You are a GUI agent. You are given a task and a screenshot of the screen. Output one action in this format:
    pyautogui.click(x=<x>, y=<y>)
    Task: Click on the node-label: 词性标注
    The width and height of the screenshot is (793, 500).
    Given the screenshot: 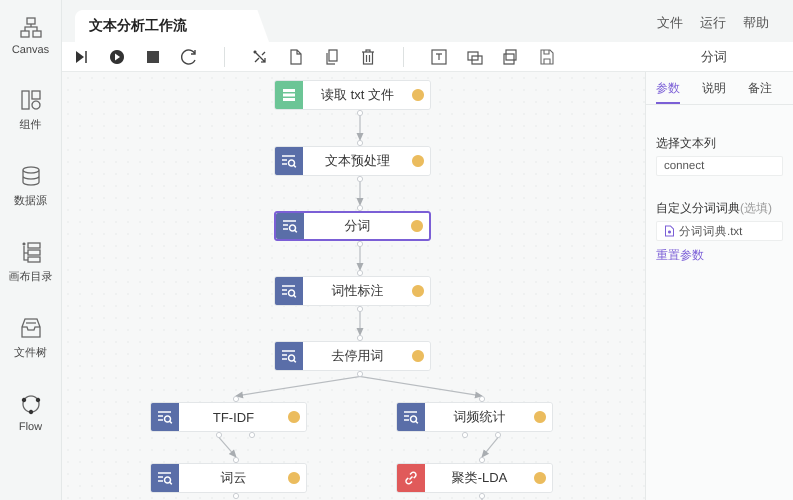 What is the action you would take?
    pyautogui.click(x=357, y=291)
    